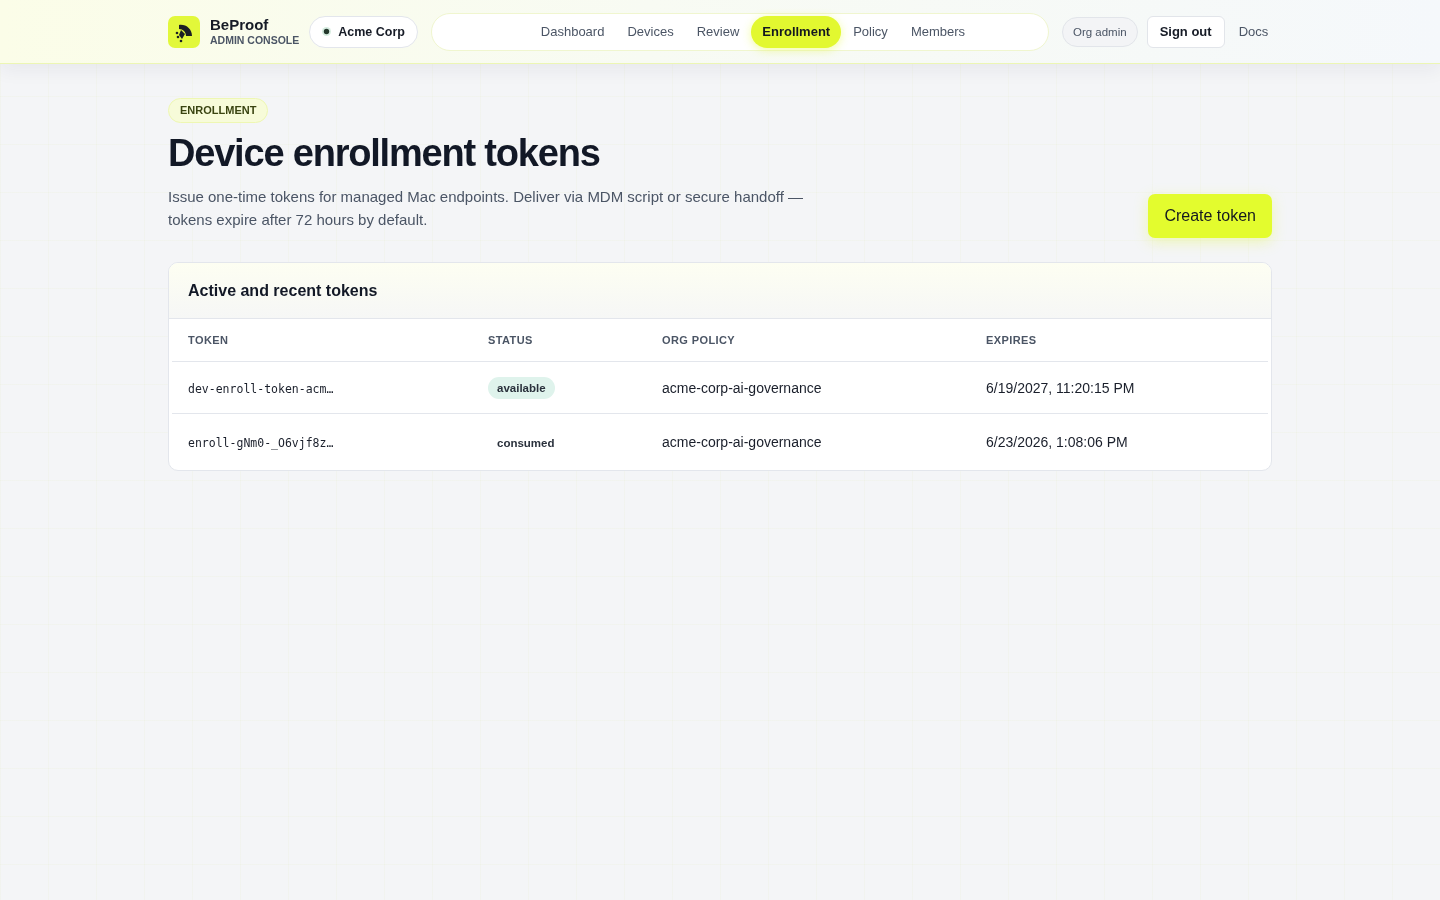 The height and width of the screenshot is (900, 1440). Describe the element at coordinates (521, 387) in the screenshot. I see `status-badge: available` at that location.